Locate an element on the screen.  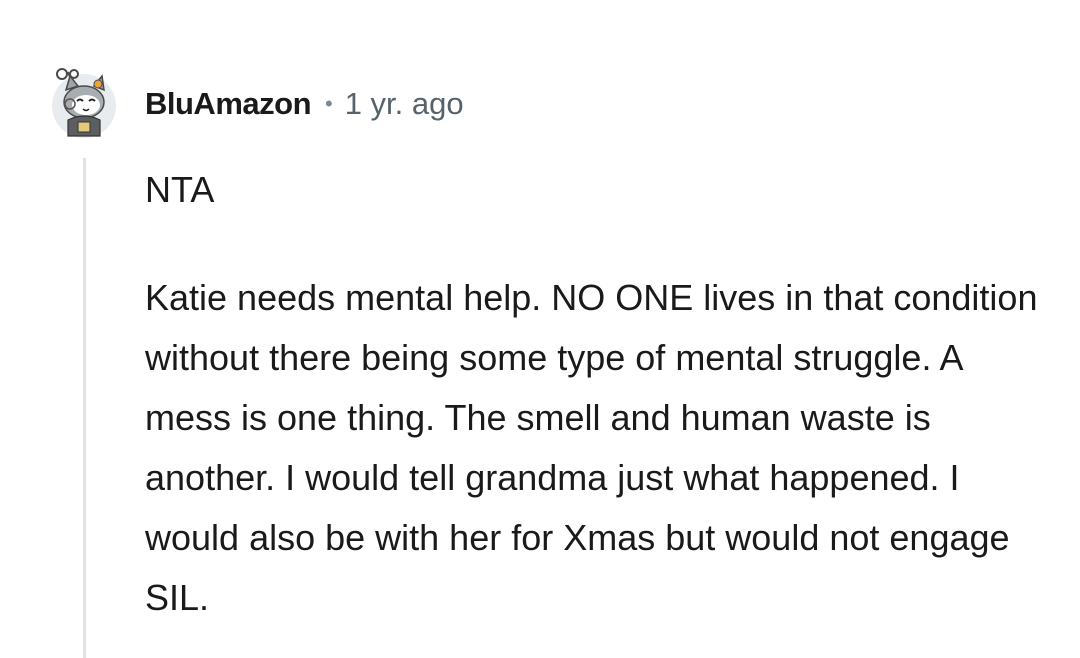
snoo-avatar-icon is located at coordinates (84, 103).